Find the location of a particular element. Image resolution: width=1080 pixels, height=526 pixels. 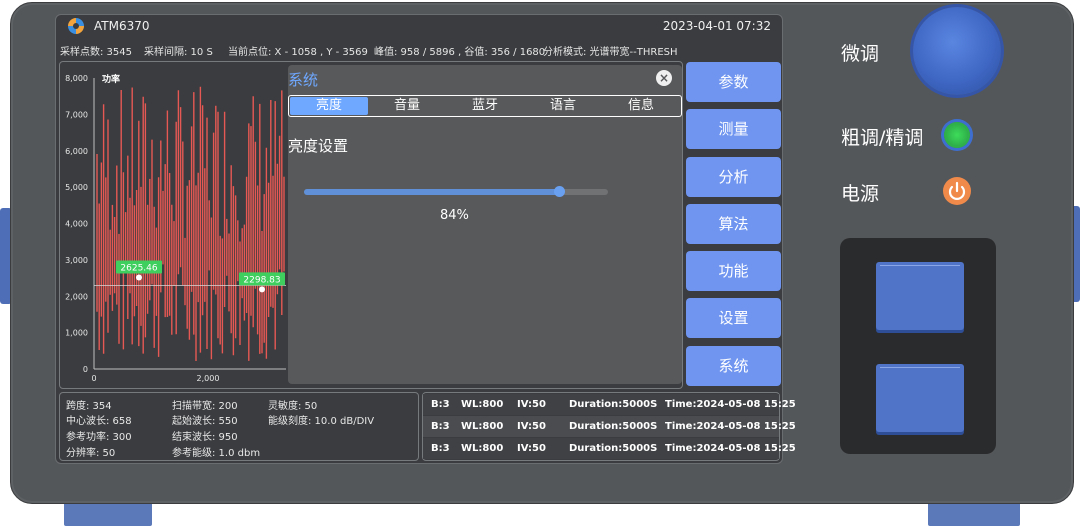

y-tick-label: 6,000 is located at coordinates (76, 151).